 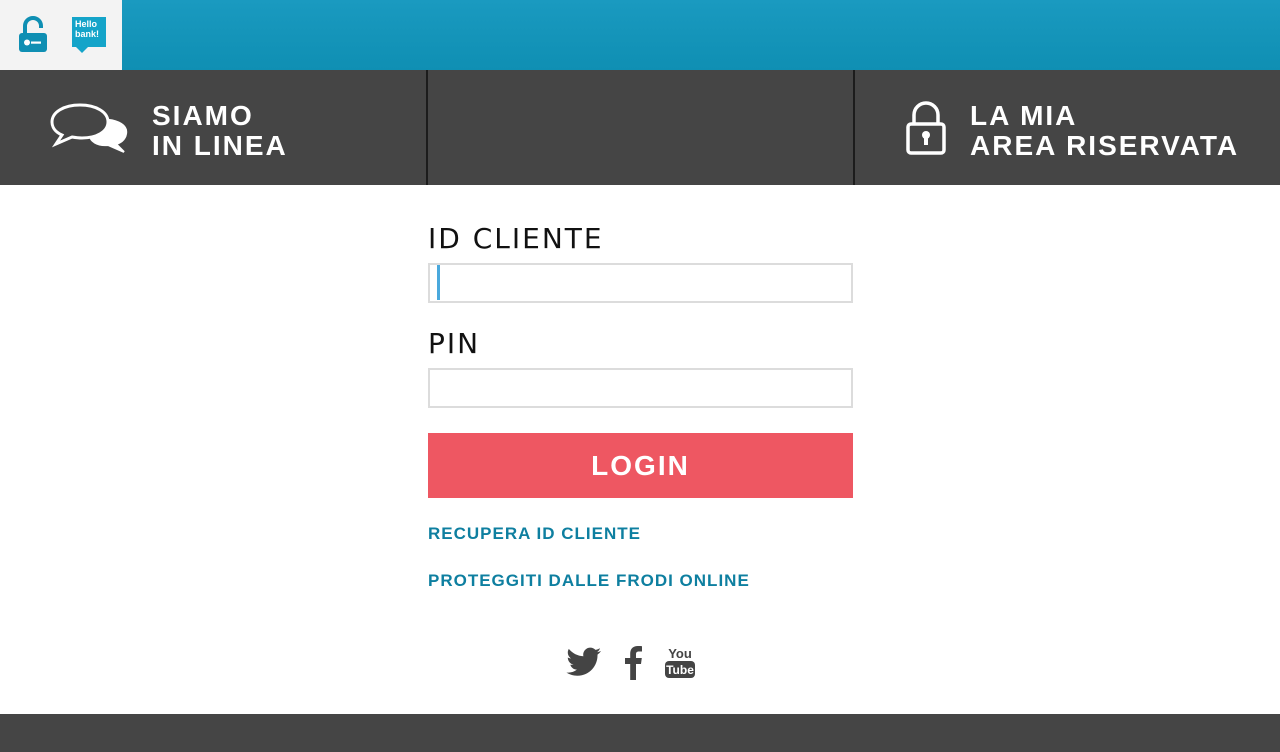 What do you see at coordinates (534, 534) in the screenshot?
I see `recupera-id-link: RECUPERA ID CLIENTE` at bounding box center [534, 534].